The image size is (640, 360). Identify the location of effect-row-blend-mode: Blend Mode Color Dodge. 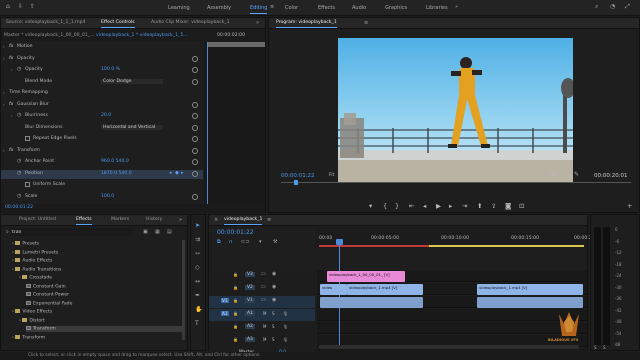
(99, 82).